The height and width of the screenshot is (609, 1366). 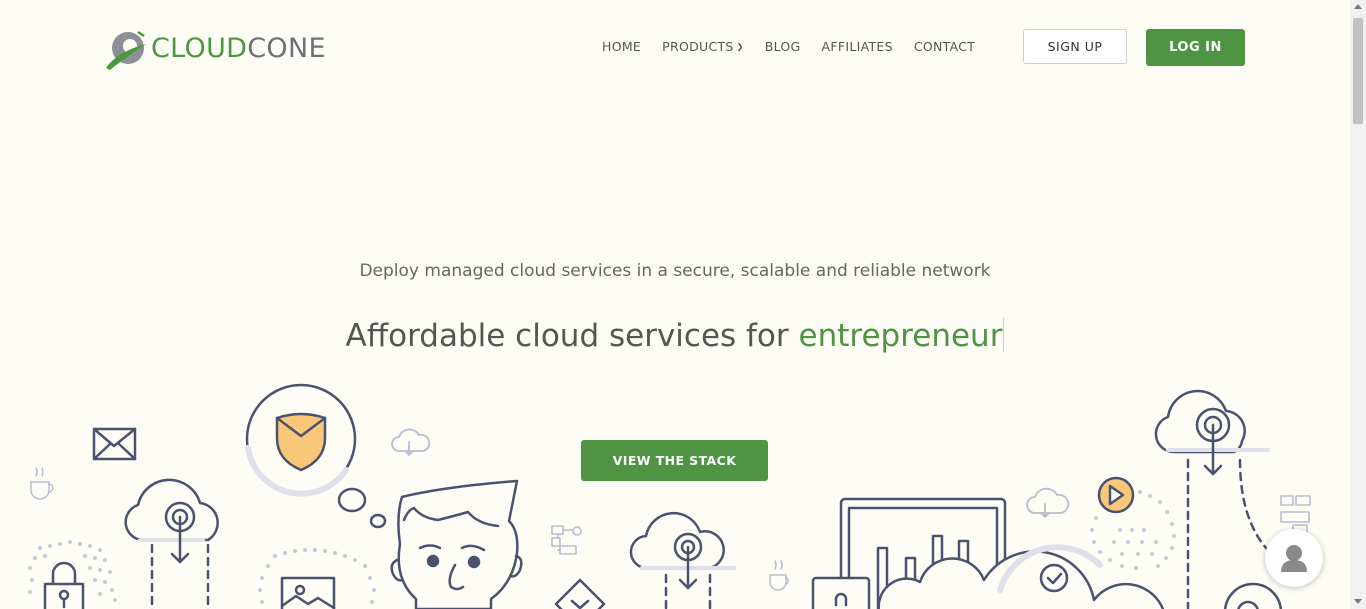 I want to click on lock-icon, so click(x=64, y=585).